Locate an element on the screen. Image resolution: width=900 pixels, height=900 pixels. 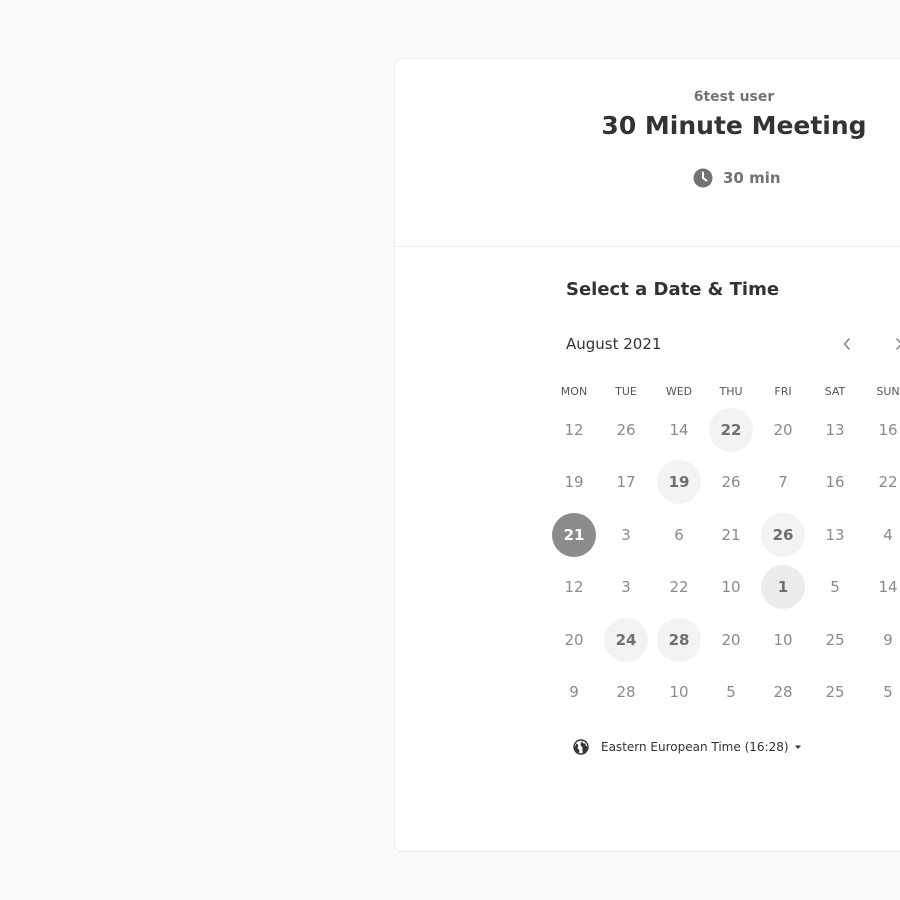
duration-label: 30 min is located at coordinates (752, 178).